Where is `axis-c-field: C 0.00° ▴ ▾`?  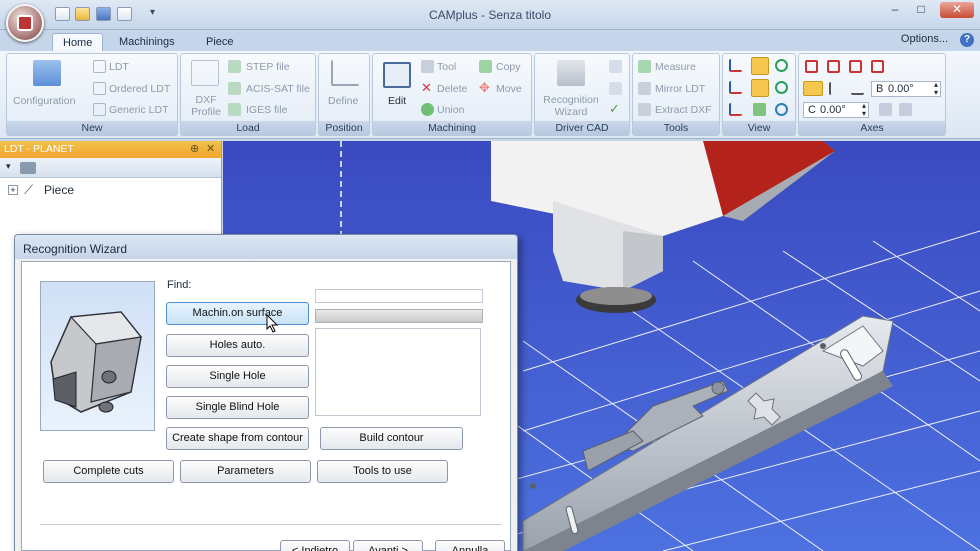 axis-c-field: C 0.00° ▴ ▾ is located at coordinates (836, 110).